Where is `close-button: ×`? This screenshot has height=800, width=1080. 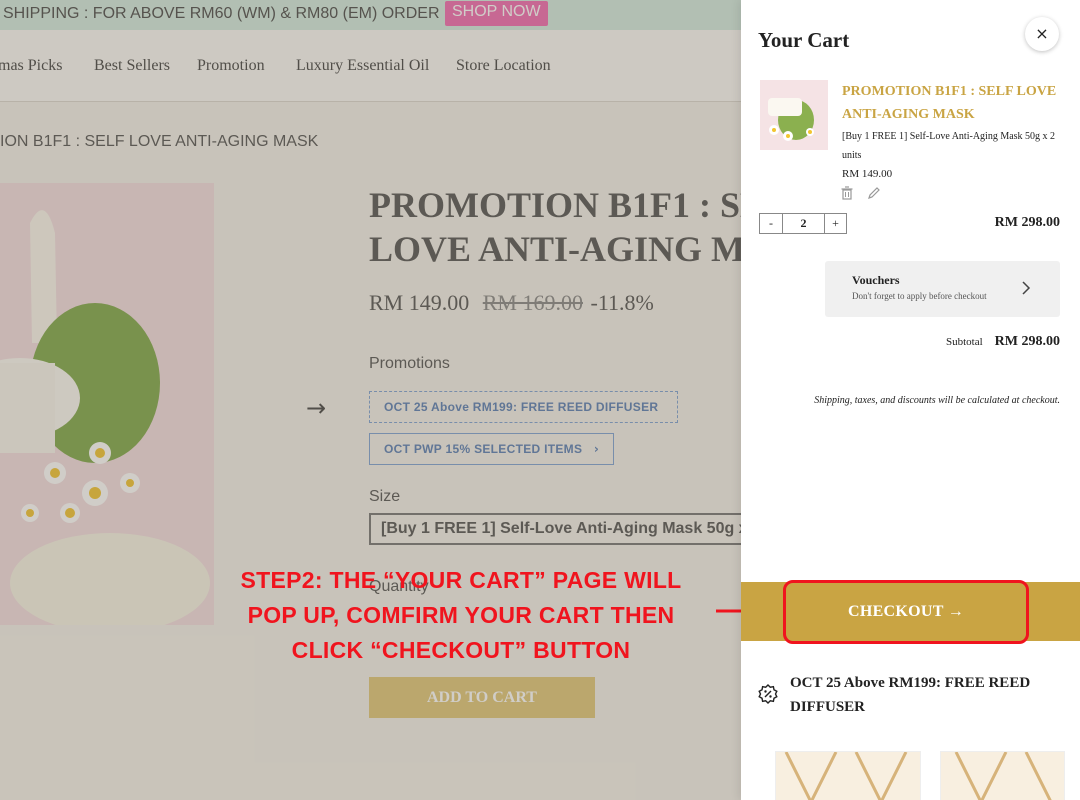
close-button: × is located at coordinates (1042, 34).